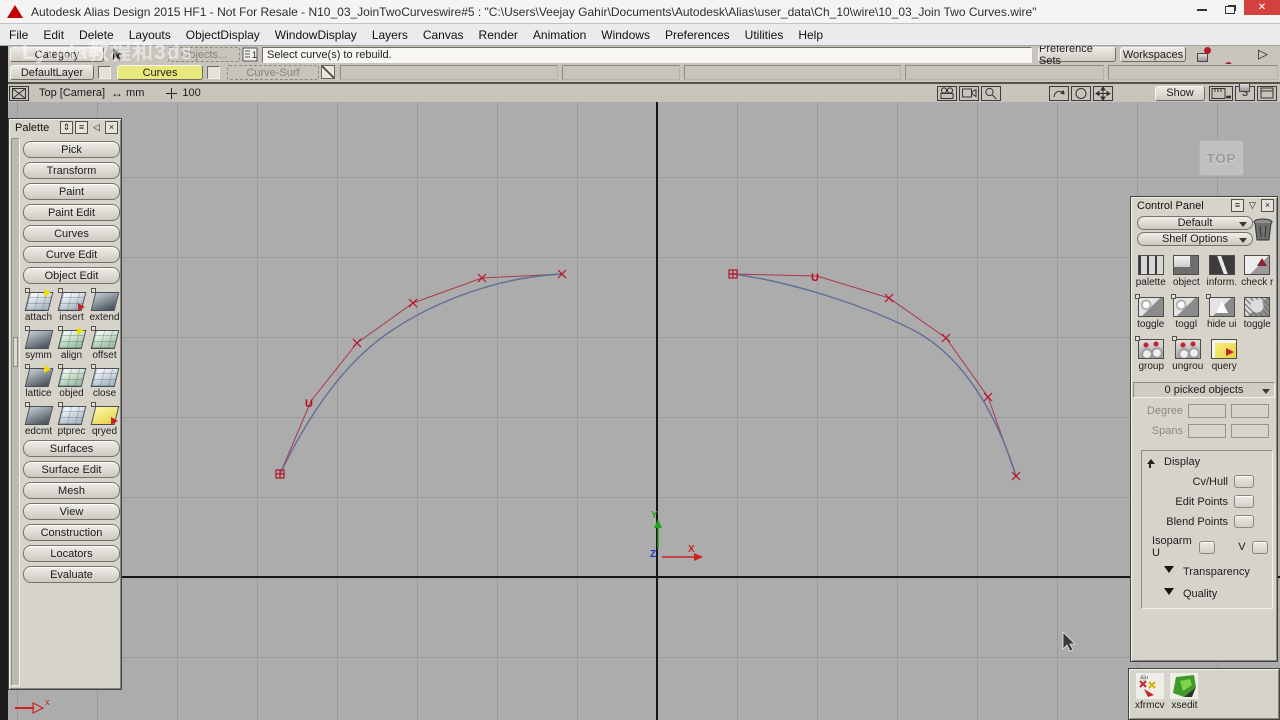 The width and height of the screenshot is (1280, 720). I want to click on toolbar-expand-arrow-icon: ▷, so click(1263, 54).